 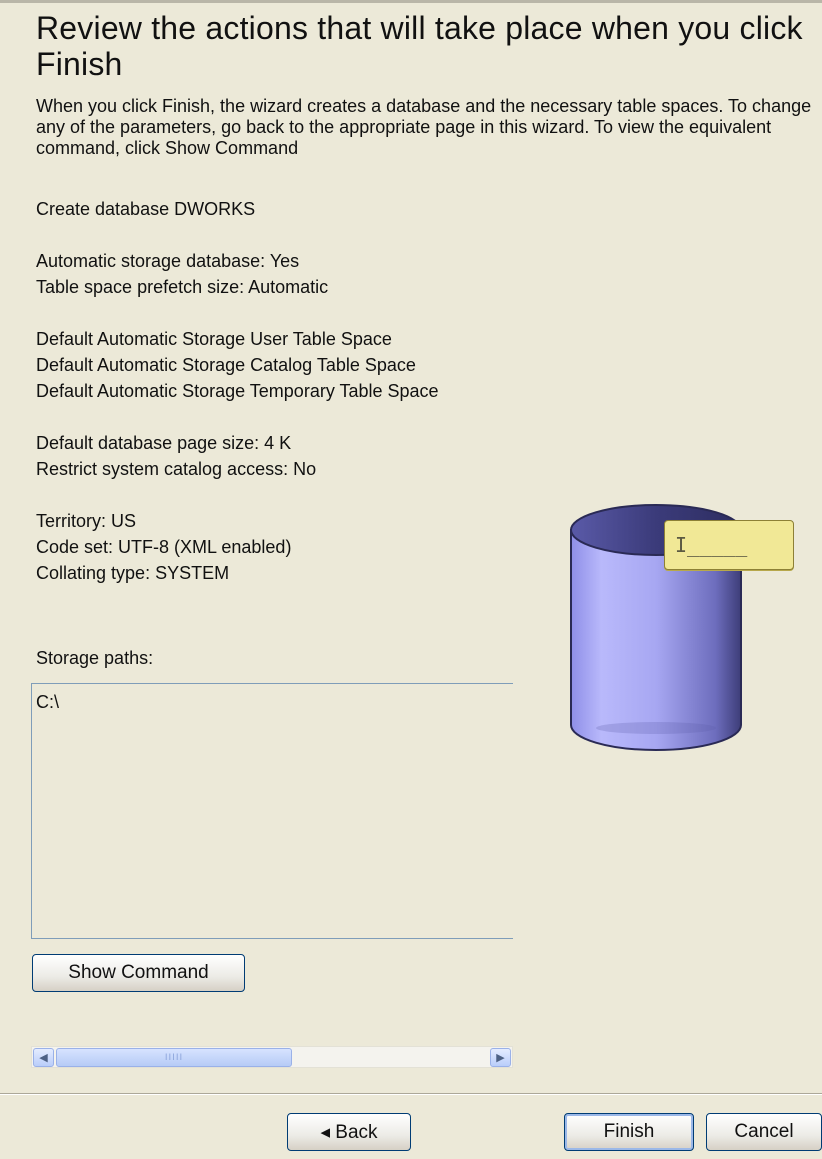 What do you see at coordinates (411, 1094) in the screenshot?
I see `footer-divider` at bounding box center [411, 1094].